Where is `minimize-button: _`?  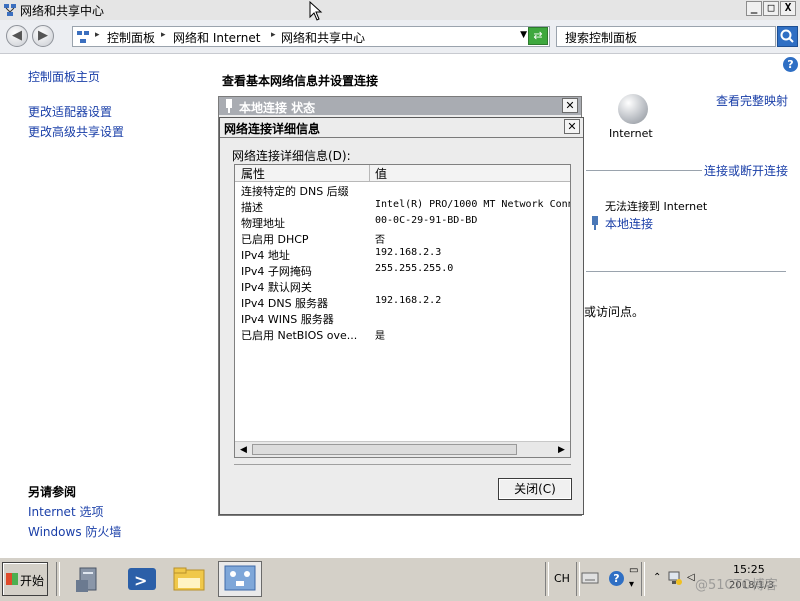
minimize-button: _ is located at coordinates (754, 8).